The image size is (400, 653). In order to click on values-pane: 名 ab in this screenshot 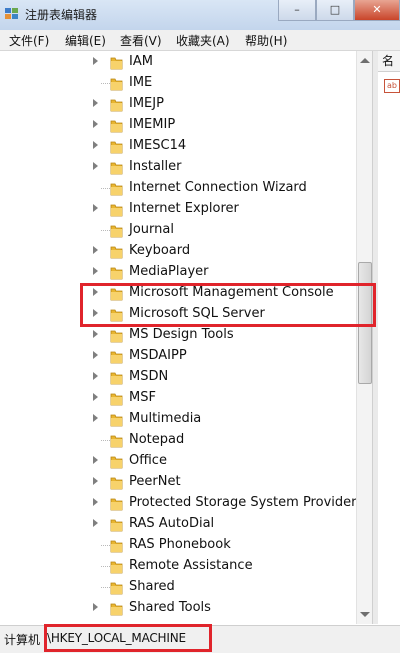, I will do `click(389, 337)`.